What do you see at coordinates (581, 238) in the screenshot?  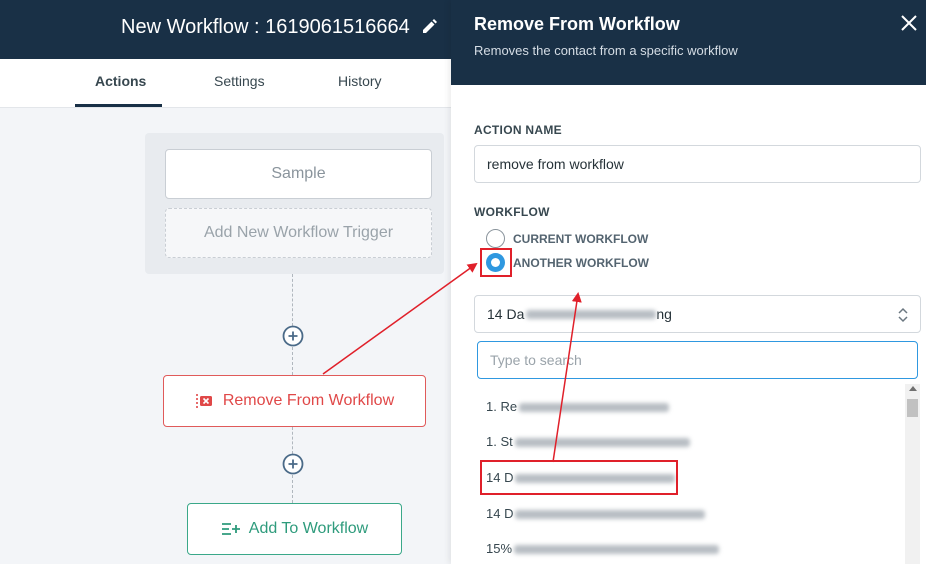 I see `radio-current-label: CURRENT WORKFLOW` at bounding box center [581, 238].